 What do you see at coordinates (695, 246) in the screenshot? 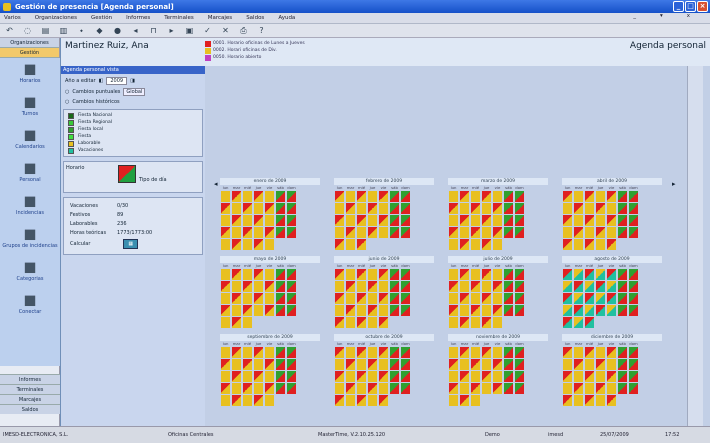
I see `scrollbar` at bounding box center [695, 246].